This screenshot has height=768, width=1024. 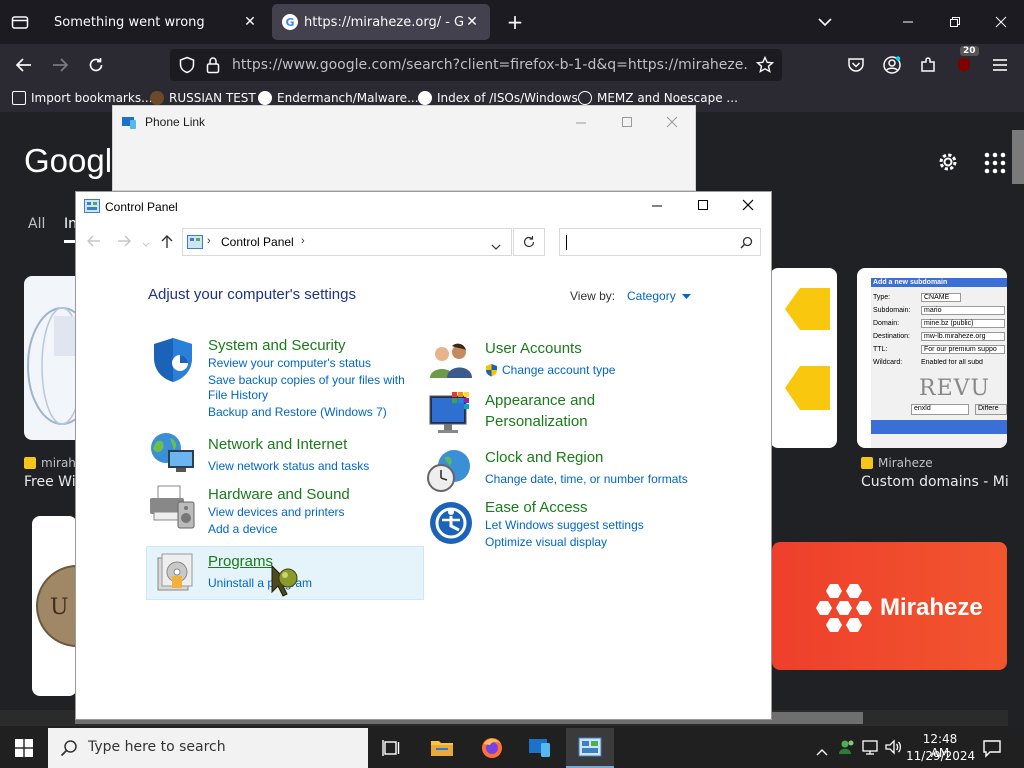 I want to click on taskbar-clock-date: 11/29/2024, so click(x=940, y=756).